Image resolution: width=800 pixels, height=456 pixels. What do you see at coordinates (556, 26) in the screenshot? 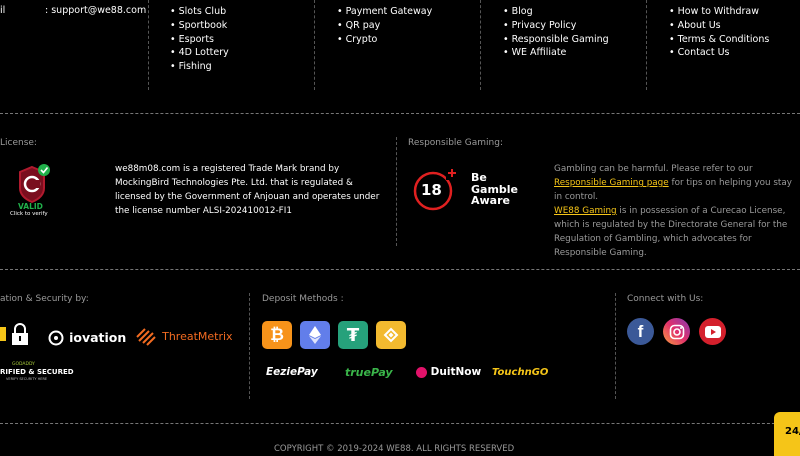
I see `link-privacy-policy: • Privacy Policy` at bounding box center [556, 26].